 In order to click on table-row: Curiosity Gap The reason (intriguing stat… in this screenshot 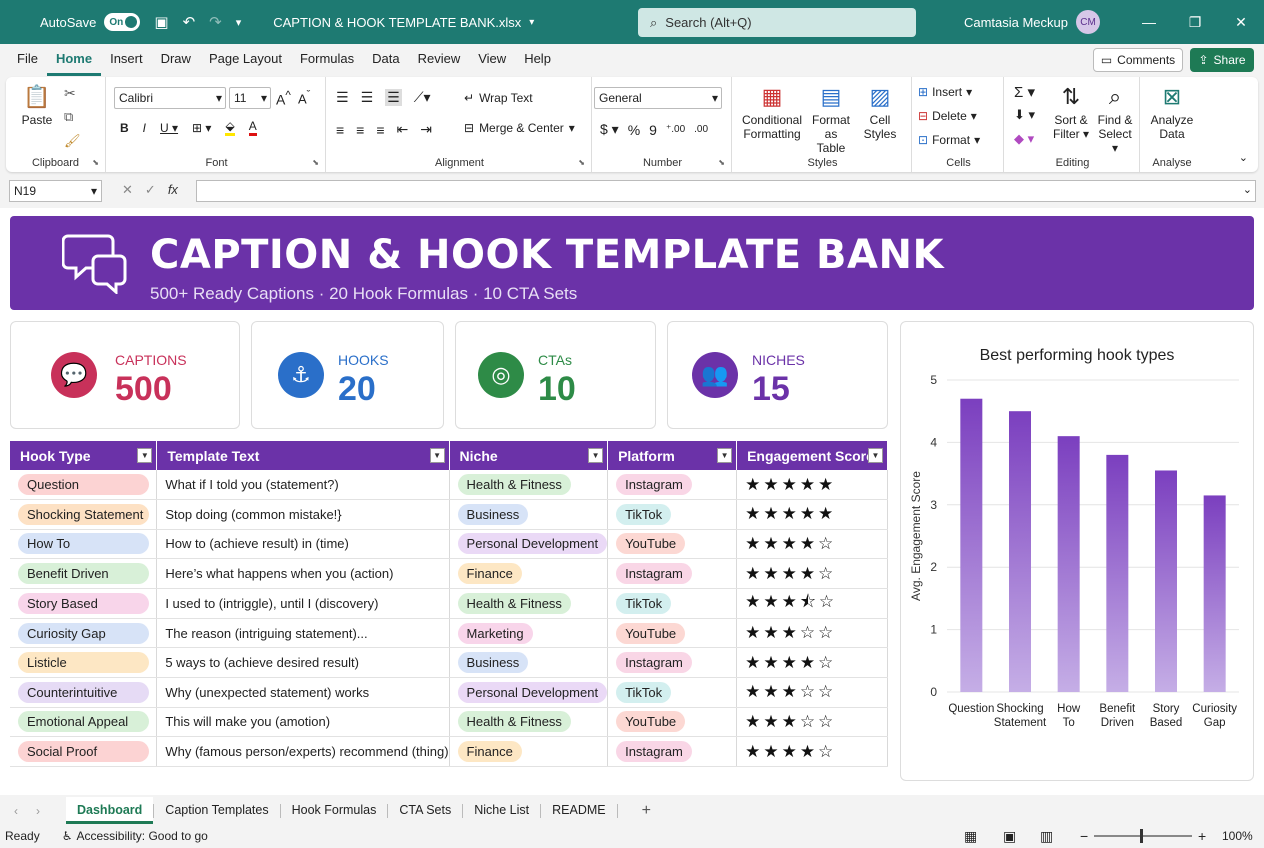, I will do `click(449, 633)`.